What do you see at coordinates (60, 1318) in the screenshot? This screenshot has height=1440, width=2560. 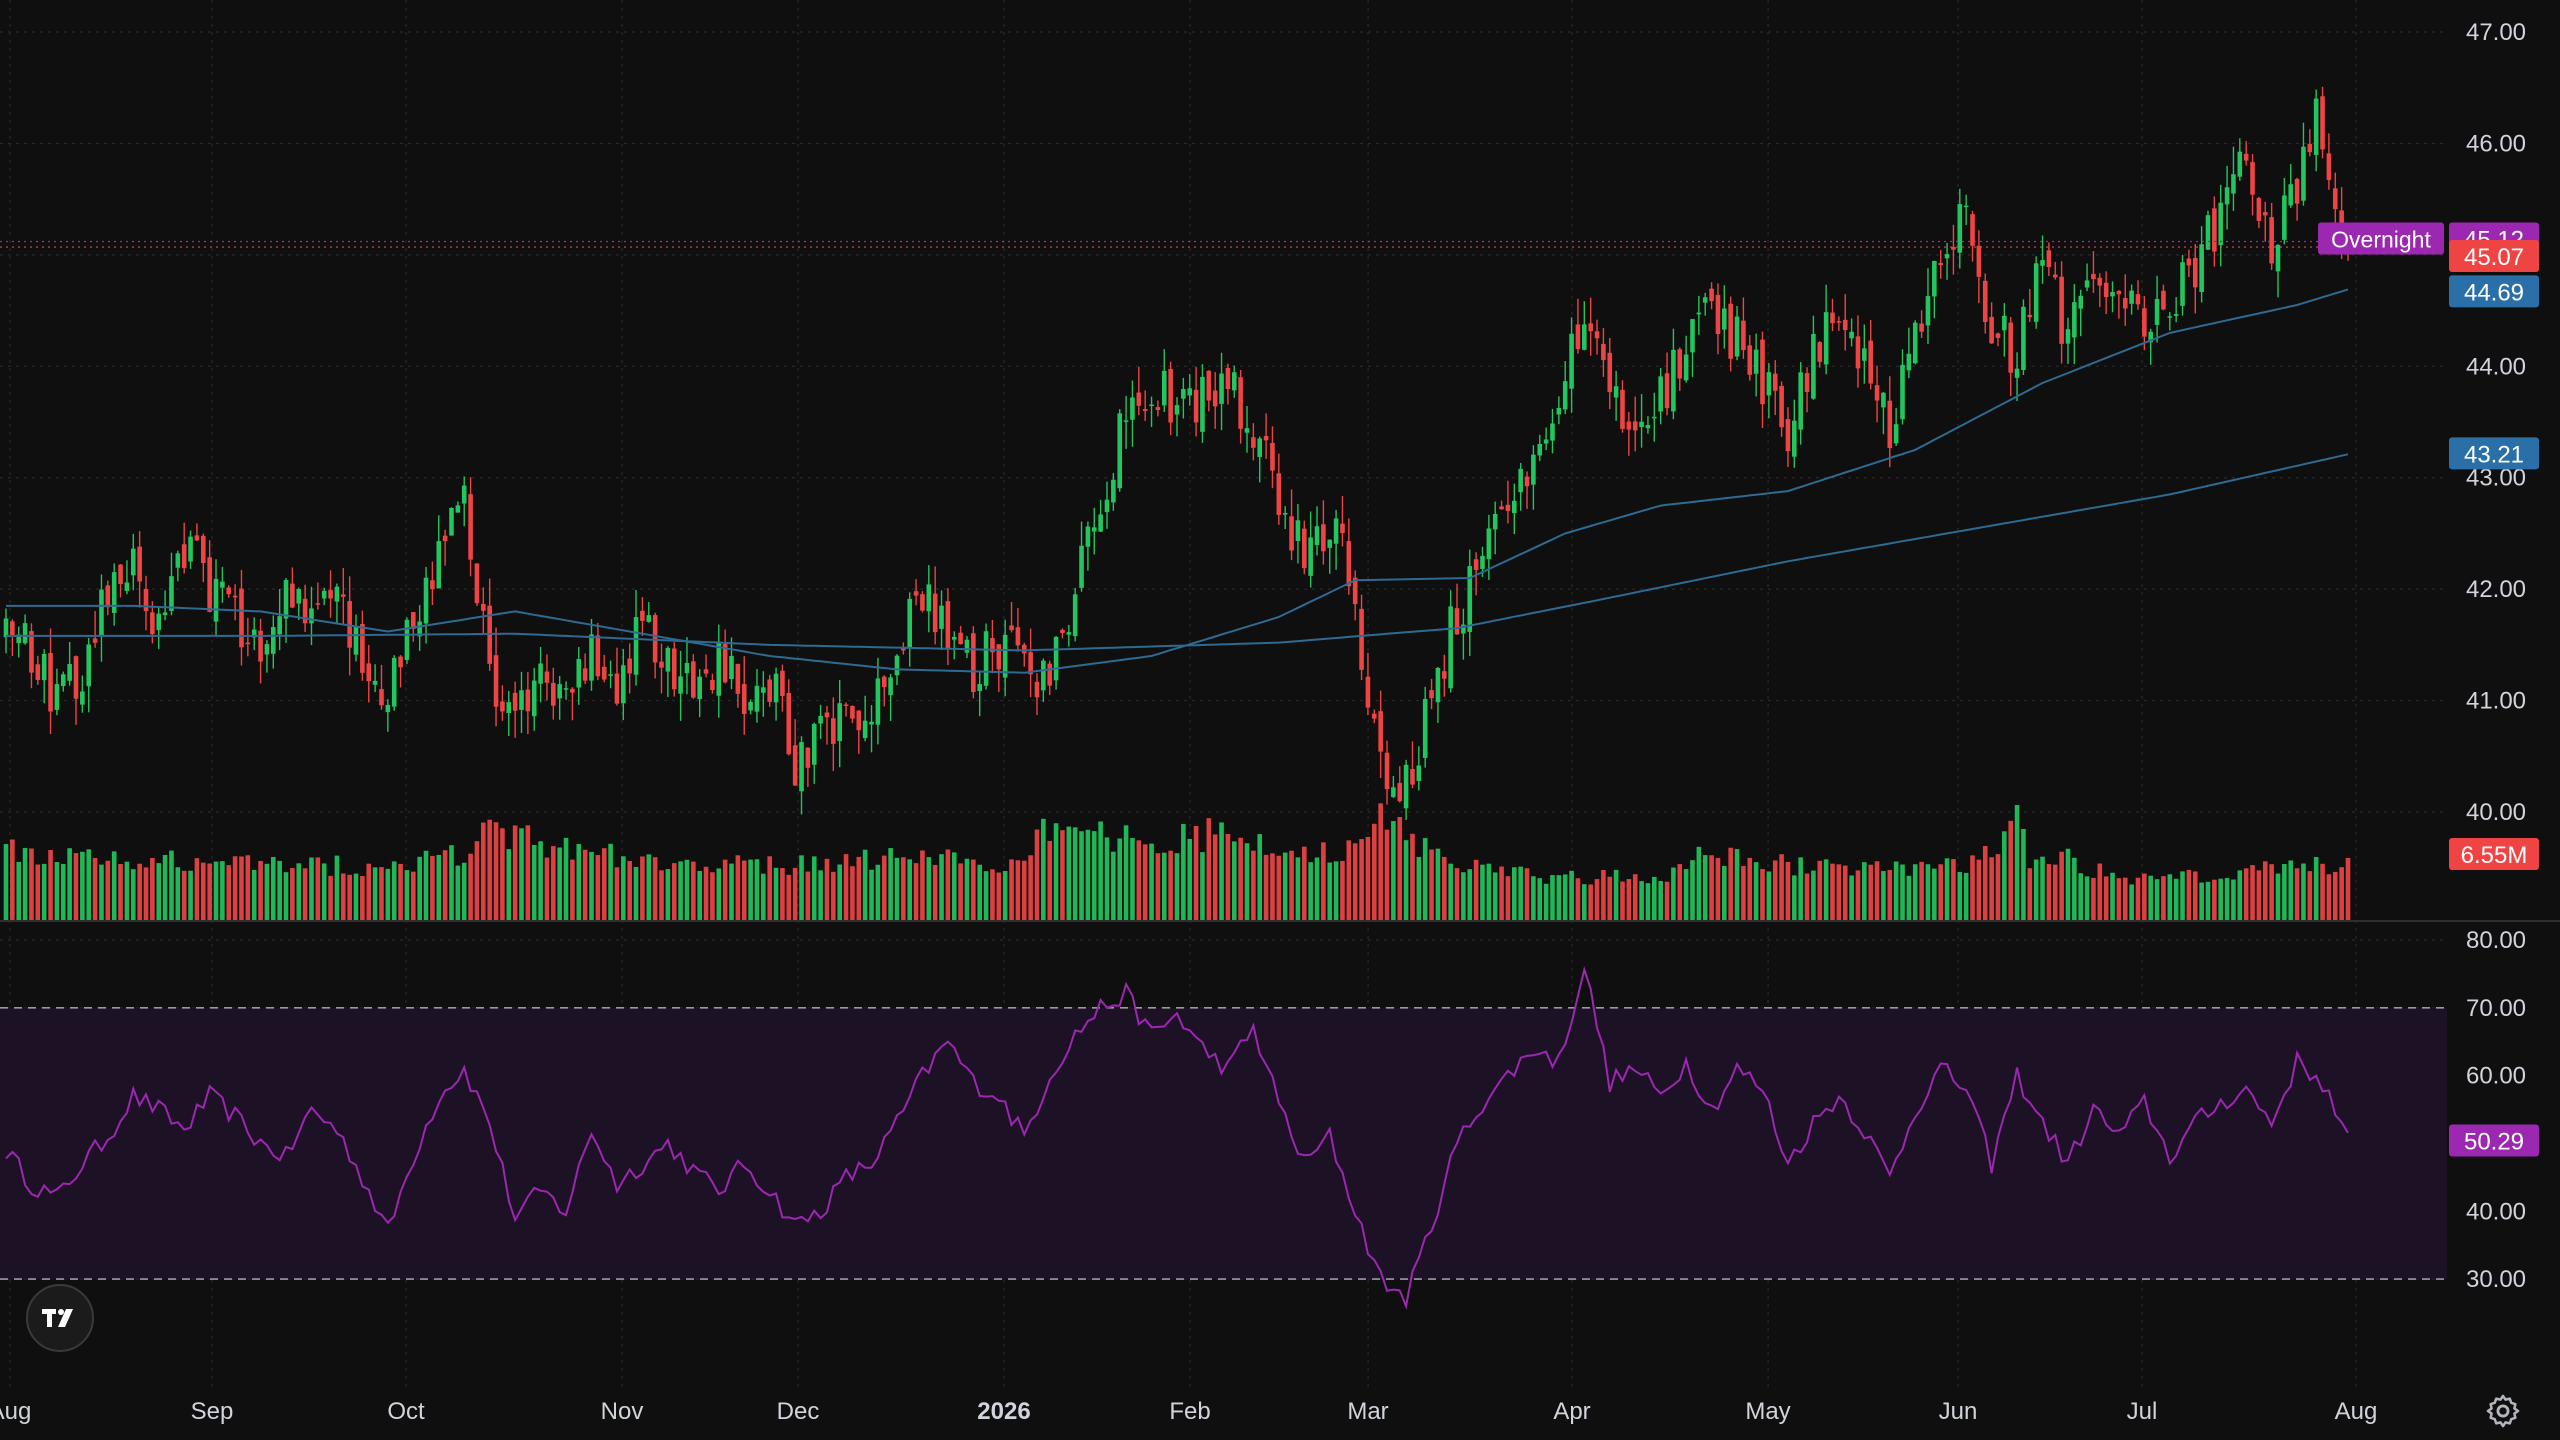 I see `tradingview-logo-icon` at bounding box center [60, 1318].